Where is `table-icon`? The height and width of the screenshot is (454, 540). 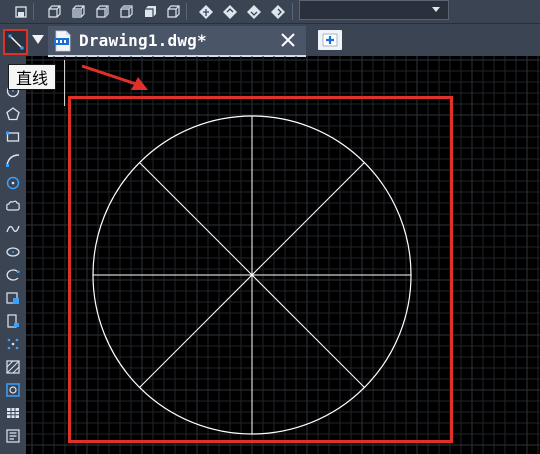 table-icon is located at coordinates (13, 413).